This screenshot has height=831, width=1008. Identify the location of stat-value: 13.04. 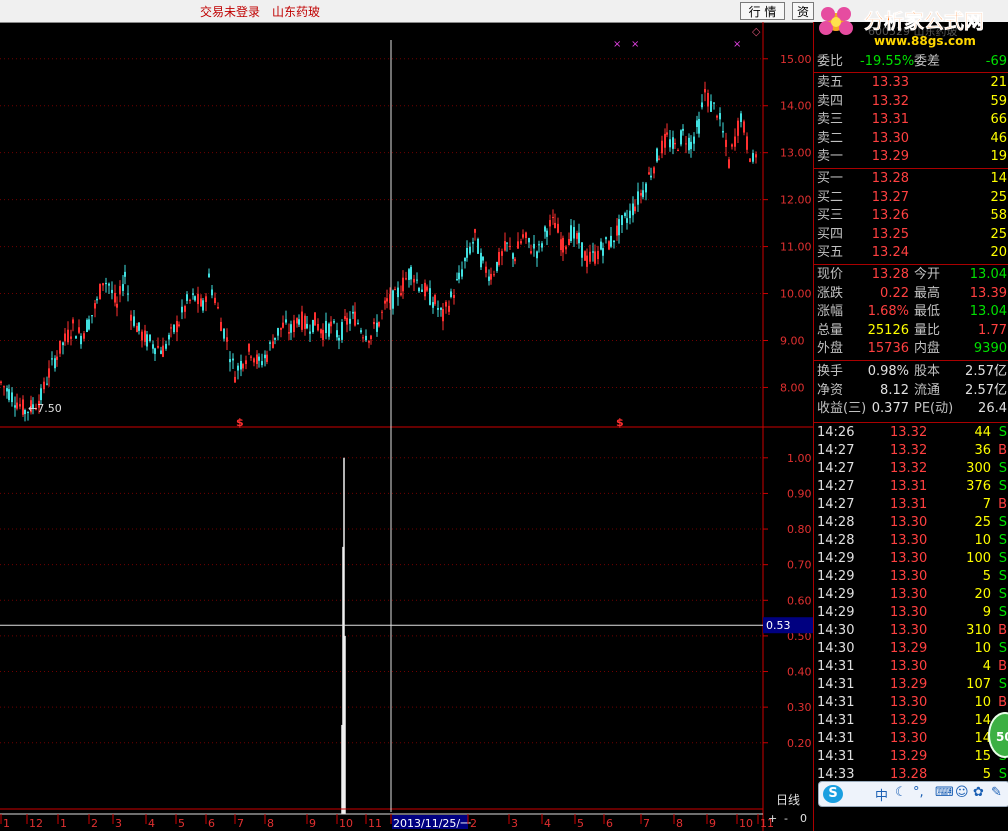
(988, 274).